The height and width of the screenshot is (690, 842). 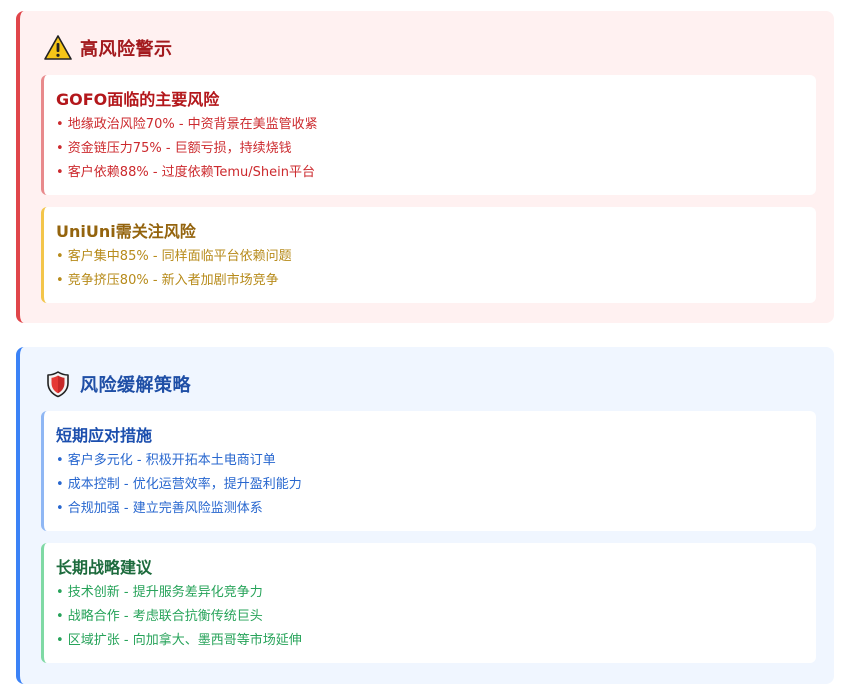 I want to click on warning-icon, so click(x=58, y=48).